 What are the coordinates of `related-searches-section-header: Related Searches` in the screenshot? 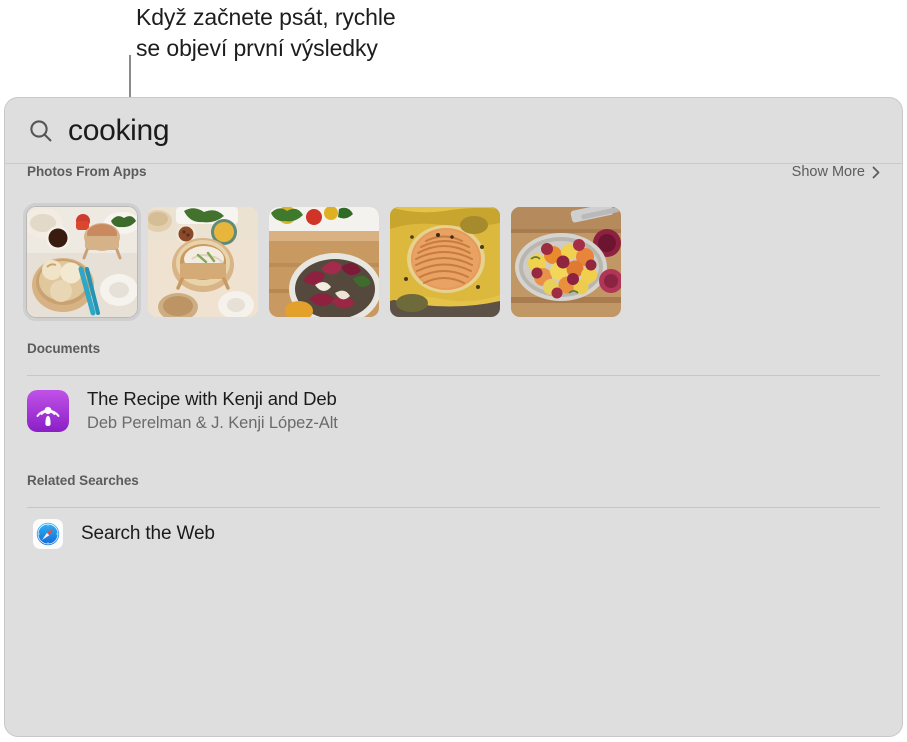 It's located at (453, 490).